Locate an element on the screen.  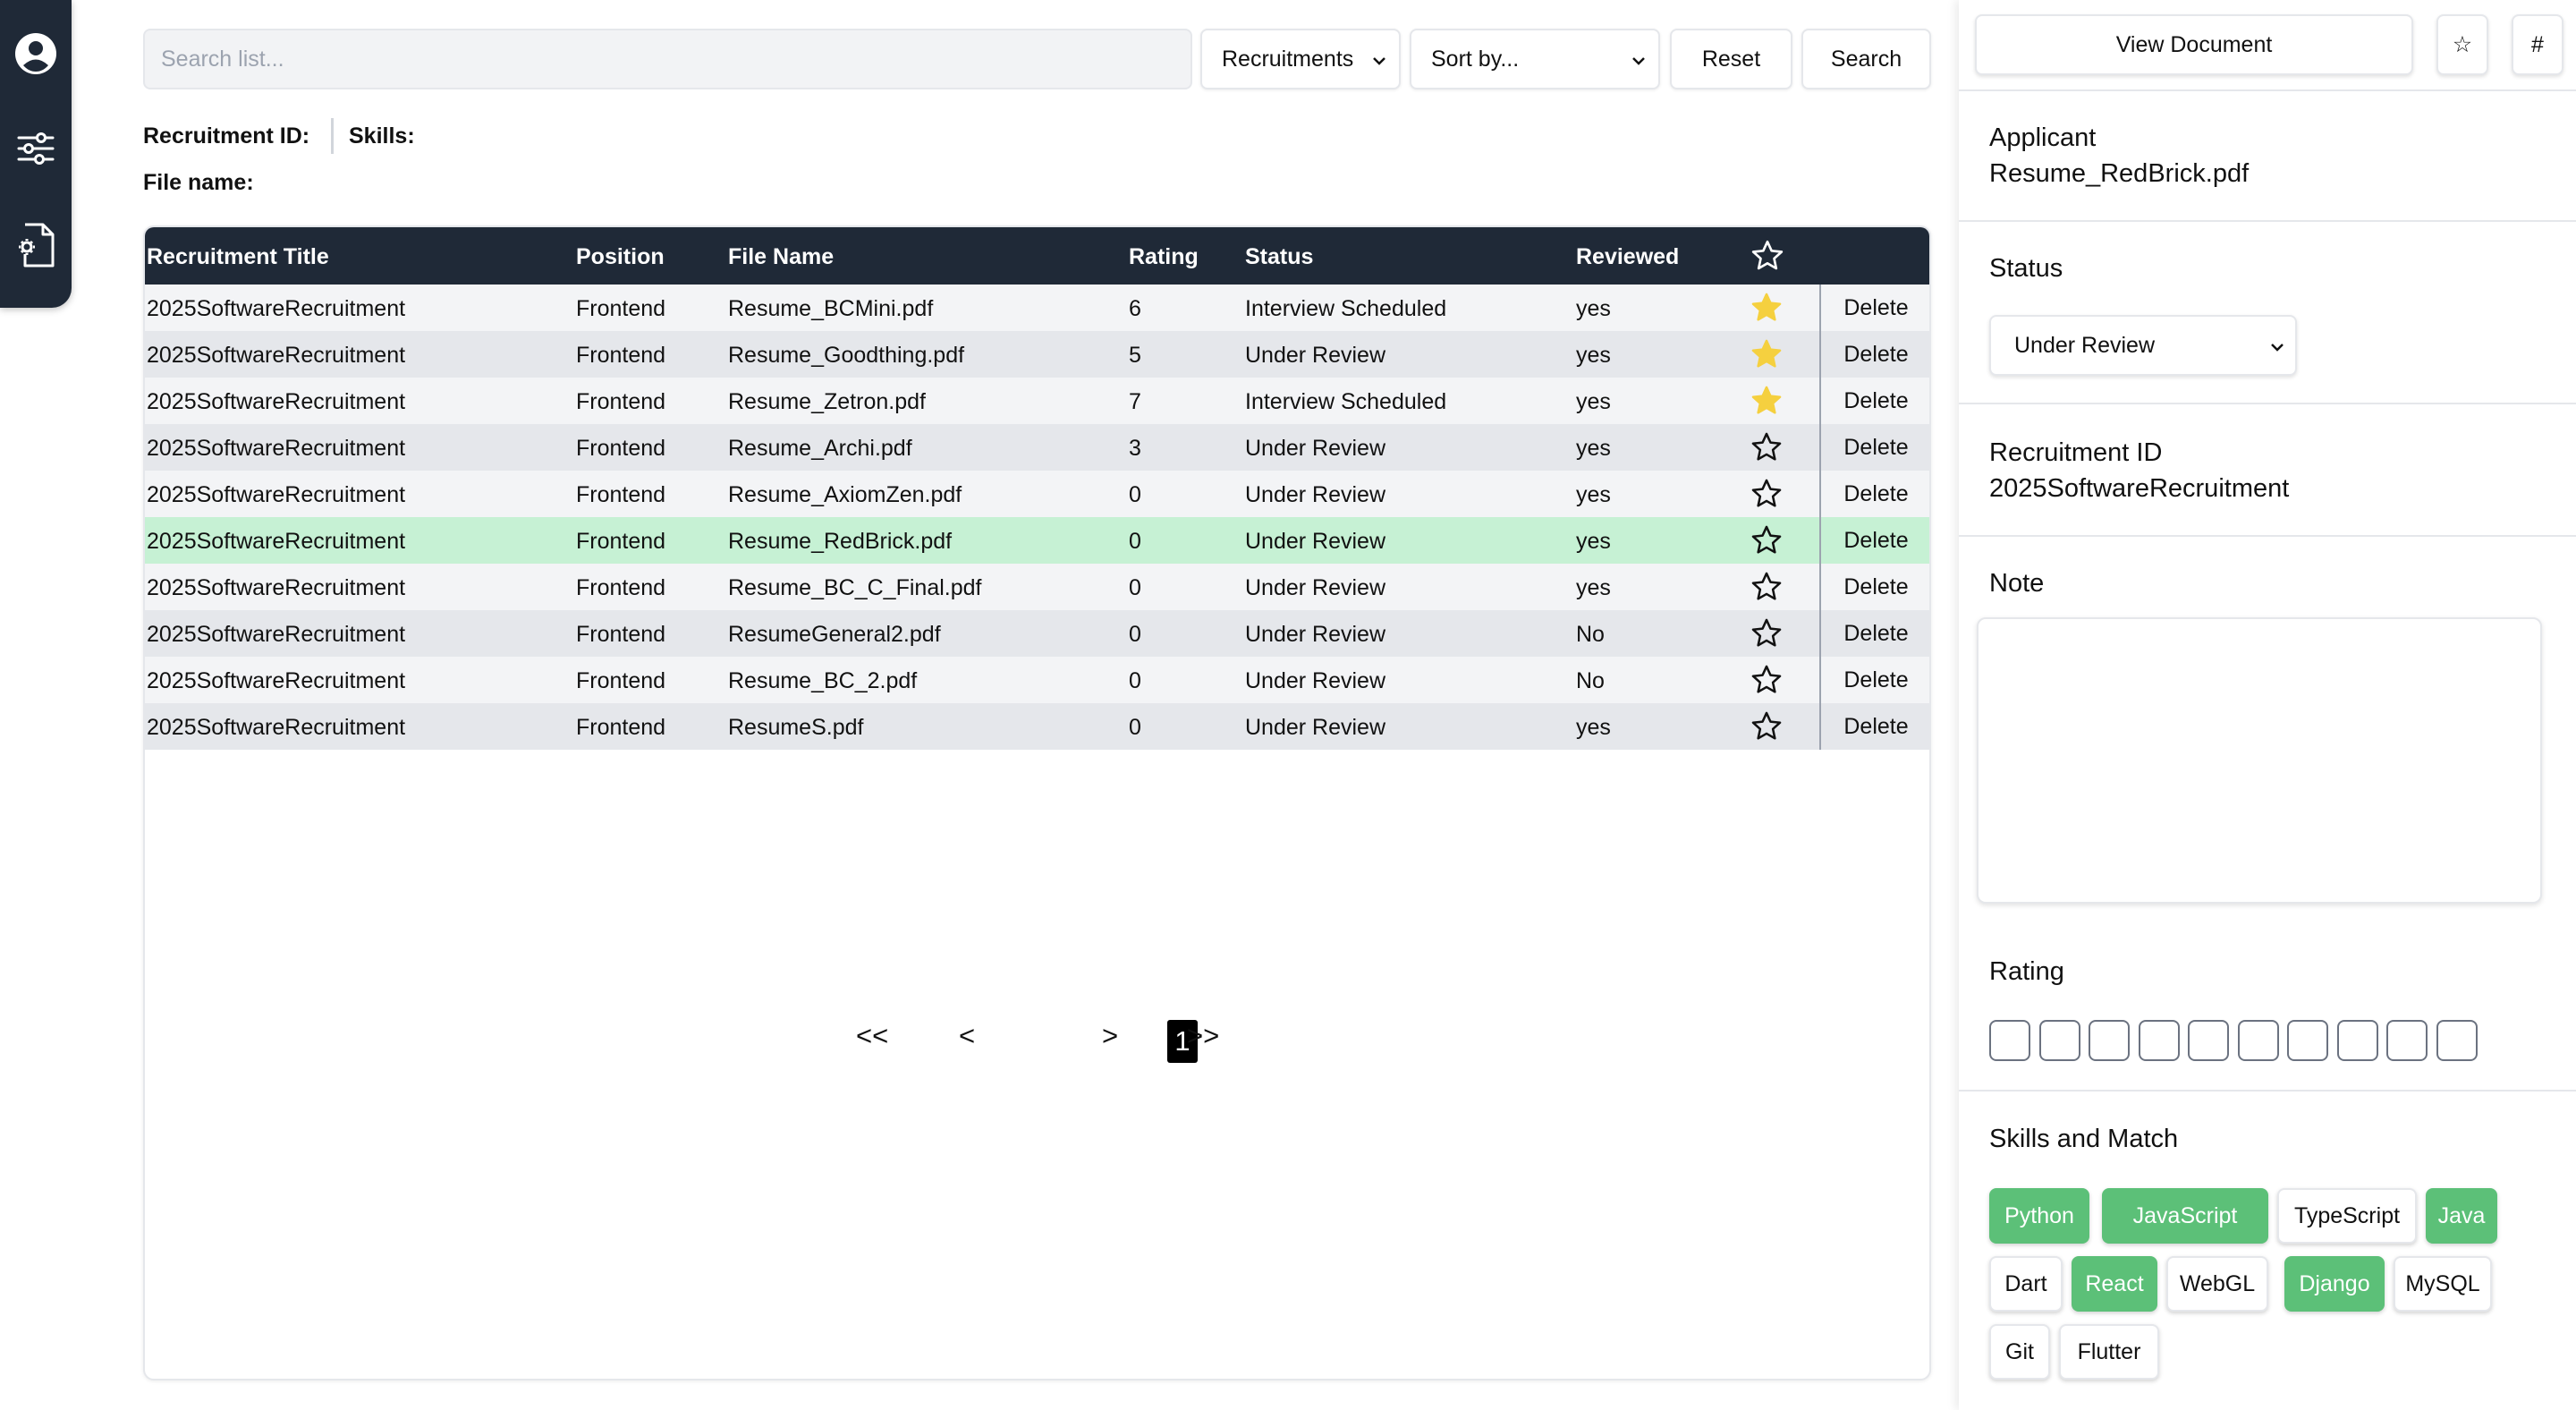
sliders-icon is located at coordinates (35, 149).